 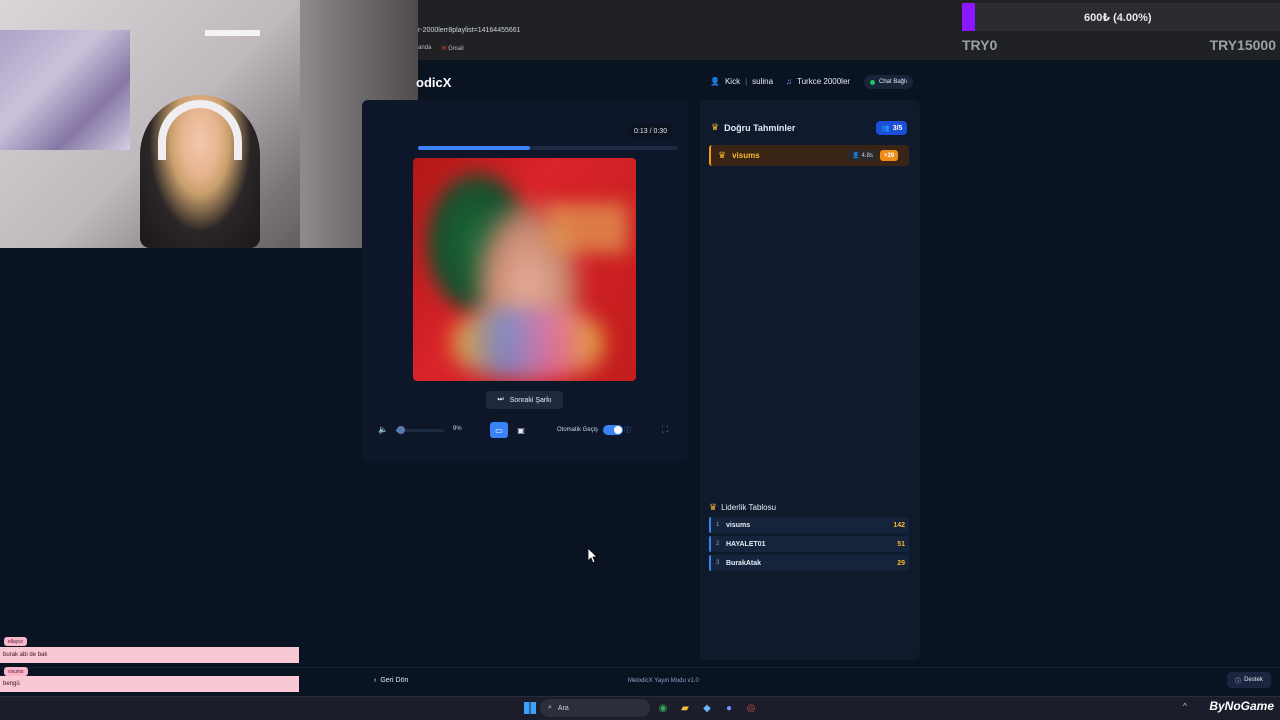 What do you see at coordinates (749, 507) in the screenshot?
I see `leaderboard-title: Liderlik Tablosu` at bounding box center [749, 507].